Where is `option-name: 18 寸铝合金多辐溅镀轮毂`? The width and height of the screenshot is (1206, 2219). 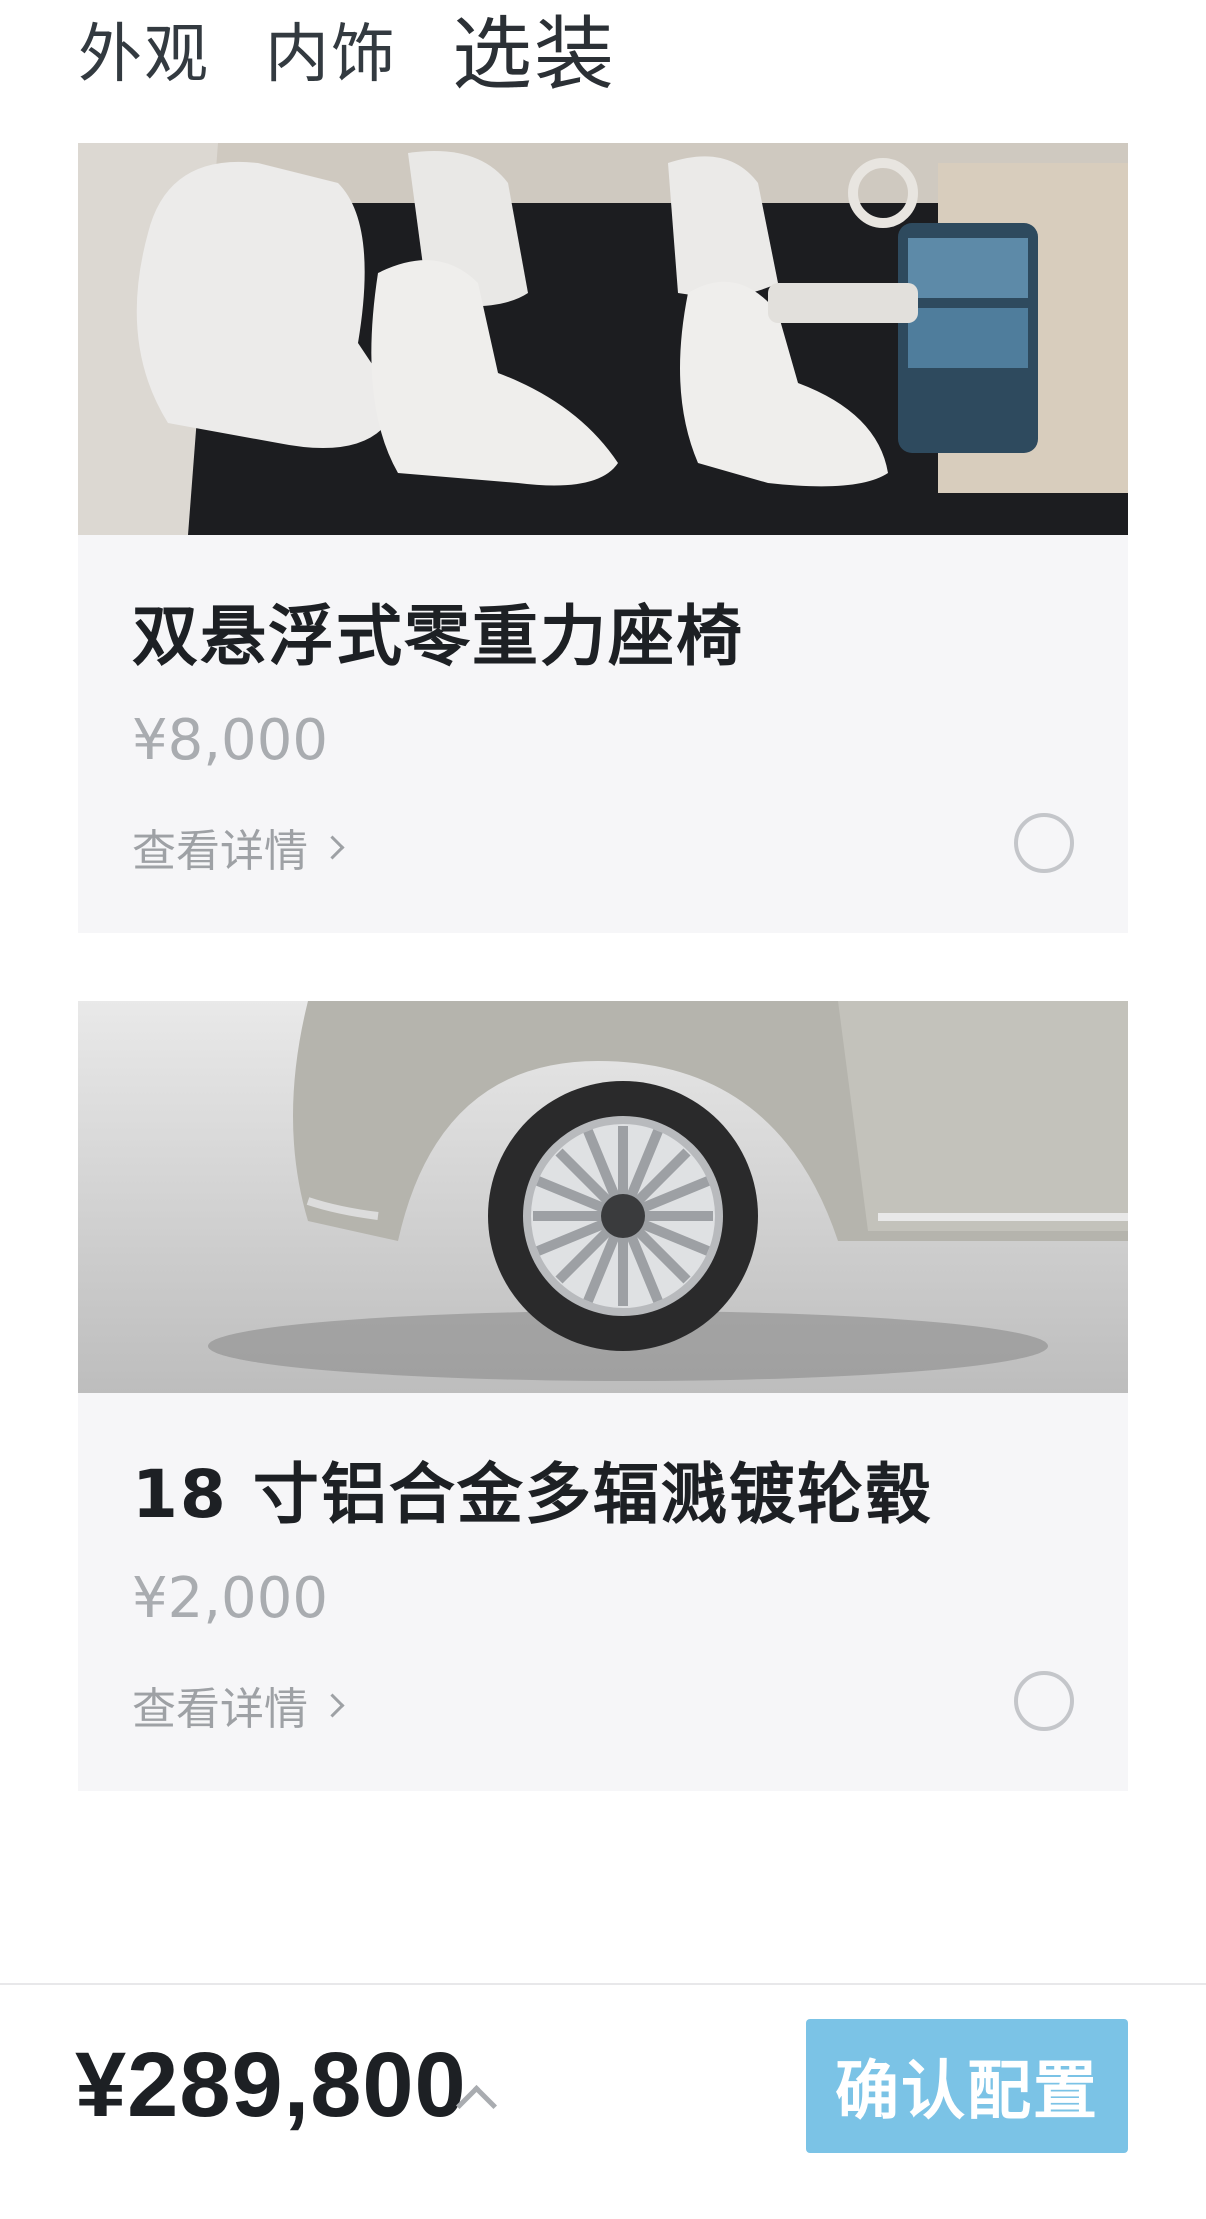
option-name: 18 寸铝合金多辐溅镀轮毂 is located at coordinates (532, 1494).